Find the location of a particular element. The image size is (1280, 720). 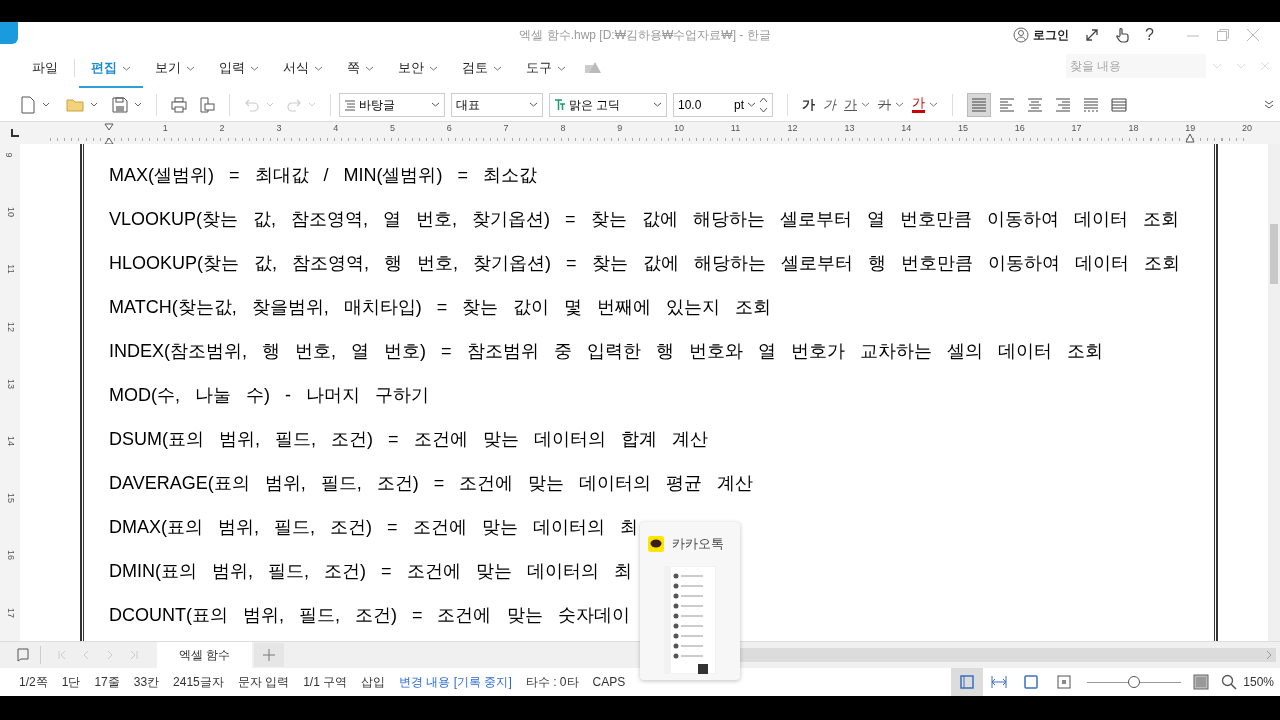

status-text: CAPS is located at coordinates (609, 682).